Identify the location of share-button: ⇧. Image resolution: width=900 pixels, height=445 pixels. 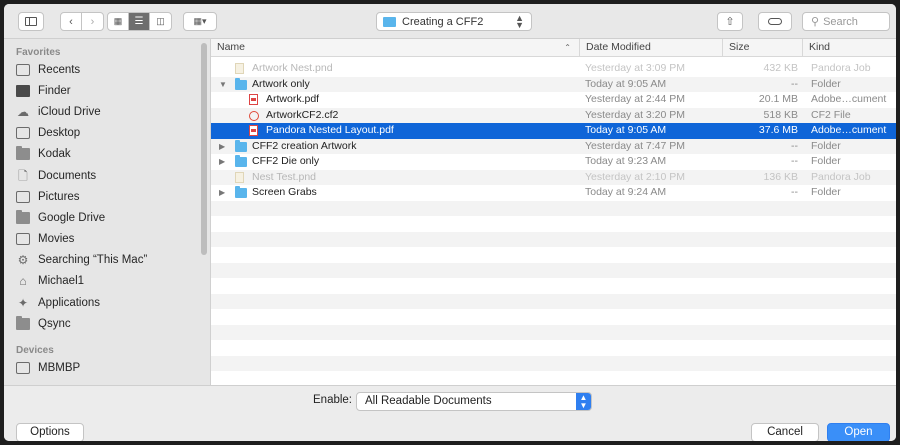
(730, 21).